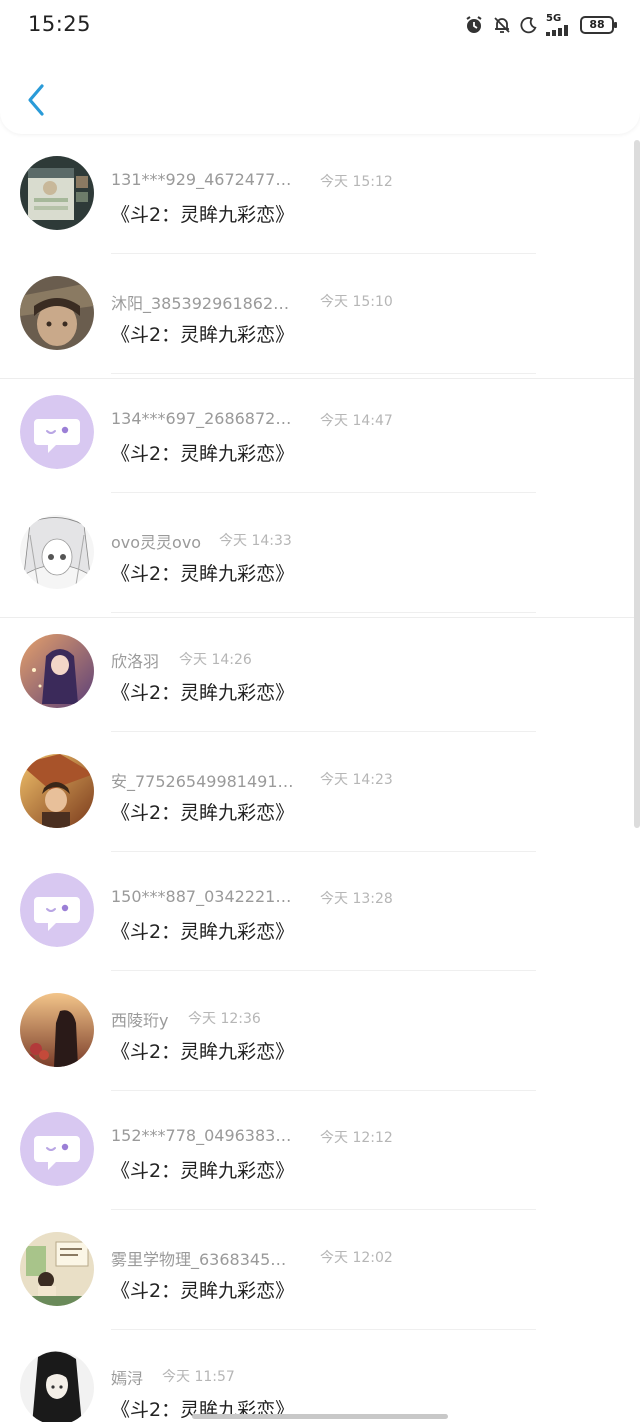 This screenshot has width=640, height=1422. Describe the element at coordinates (320, 678) in the screenshot. I see `message-row: 欣洛羽 今天 14:26 《斗2：灵眸九彩恋》` at that location.